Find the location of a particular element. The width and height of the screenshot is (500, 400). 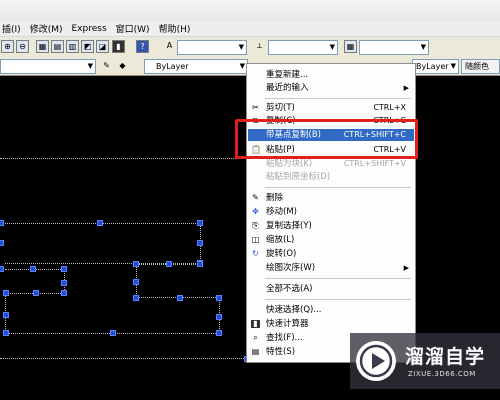

properties-icon: ▦ is located at coordinates (42, 46).